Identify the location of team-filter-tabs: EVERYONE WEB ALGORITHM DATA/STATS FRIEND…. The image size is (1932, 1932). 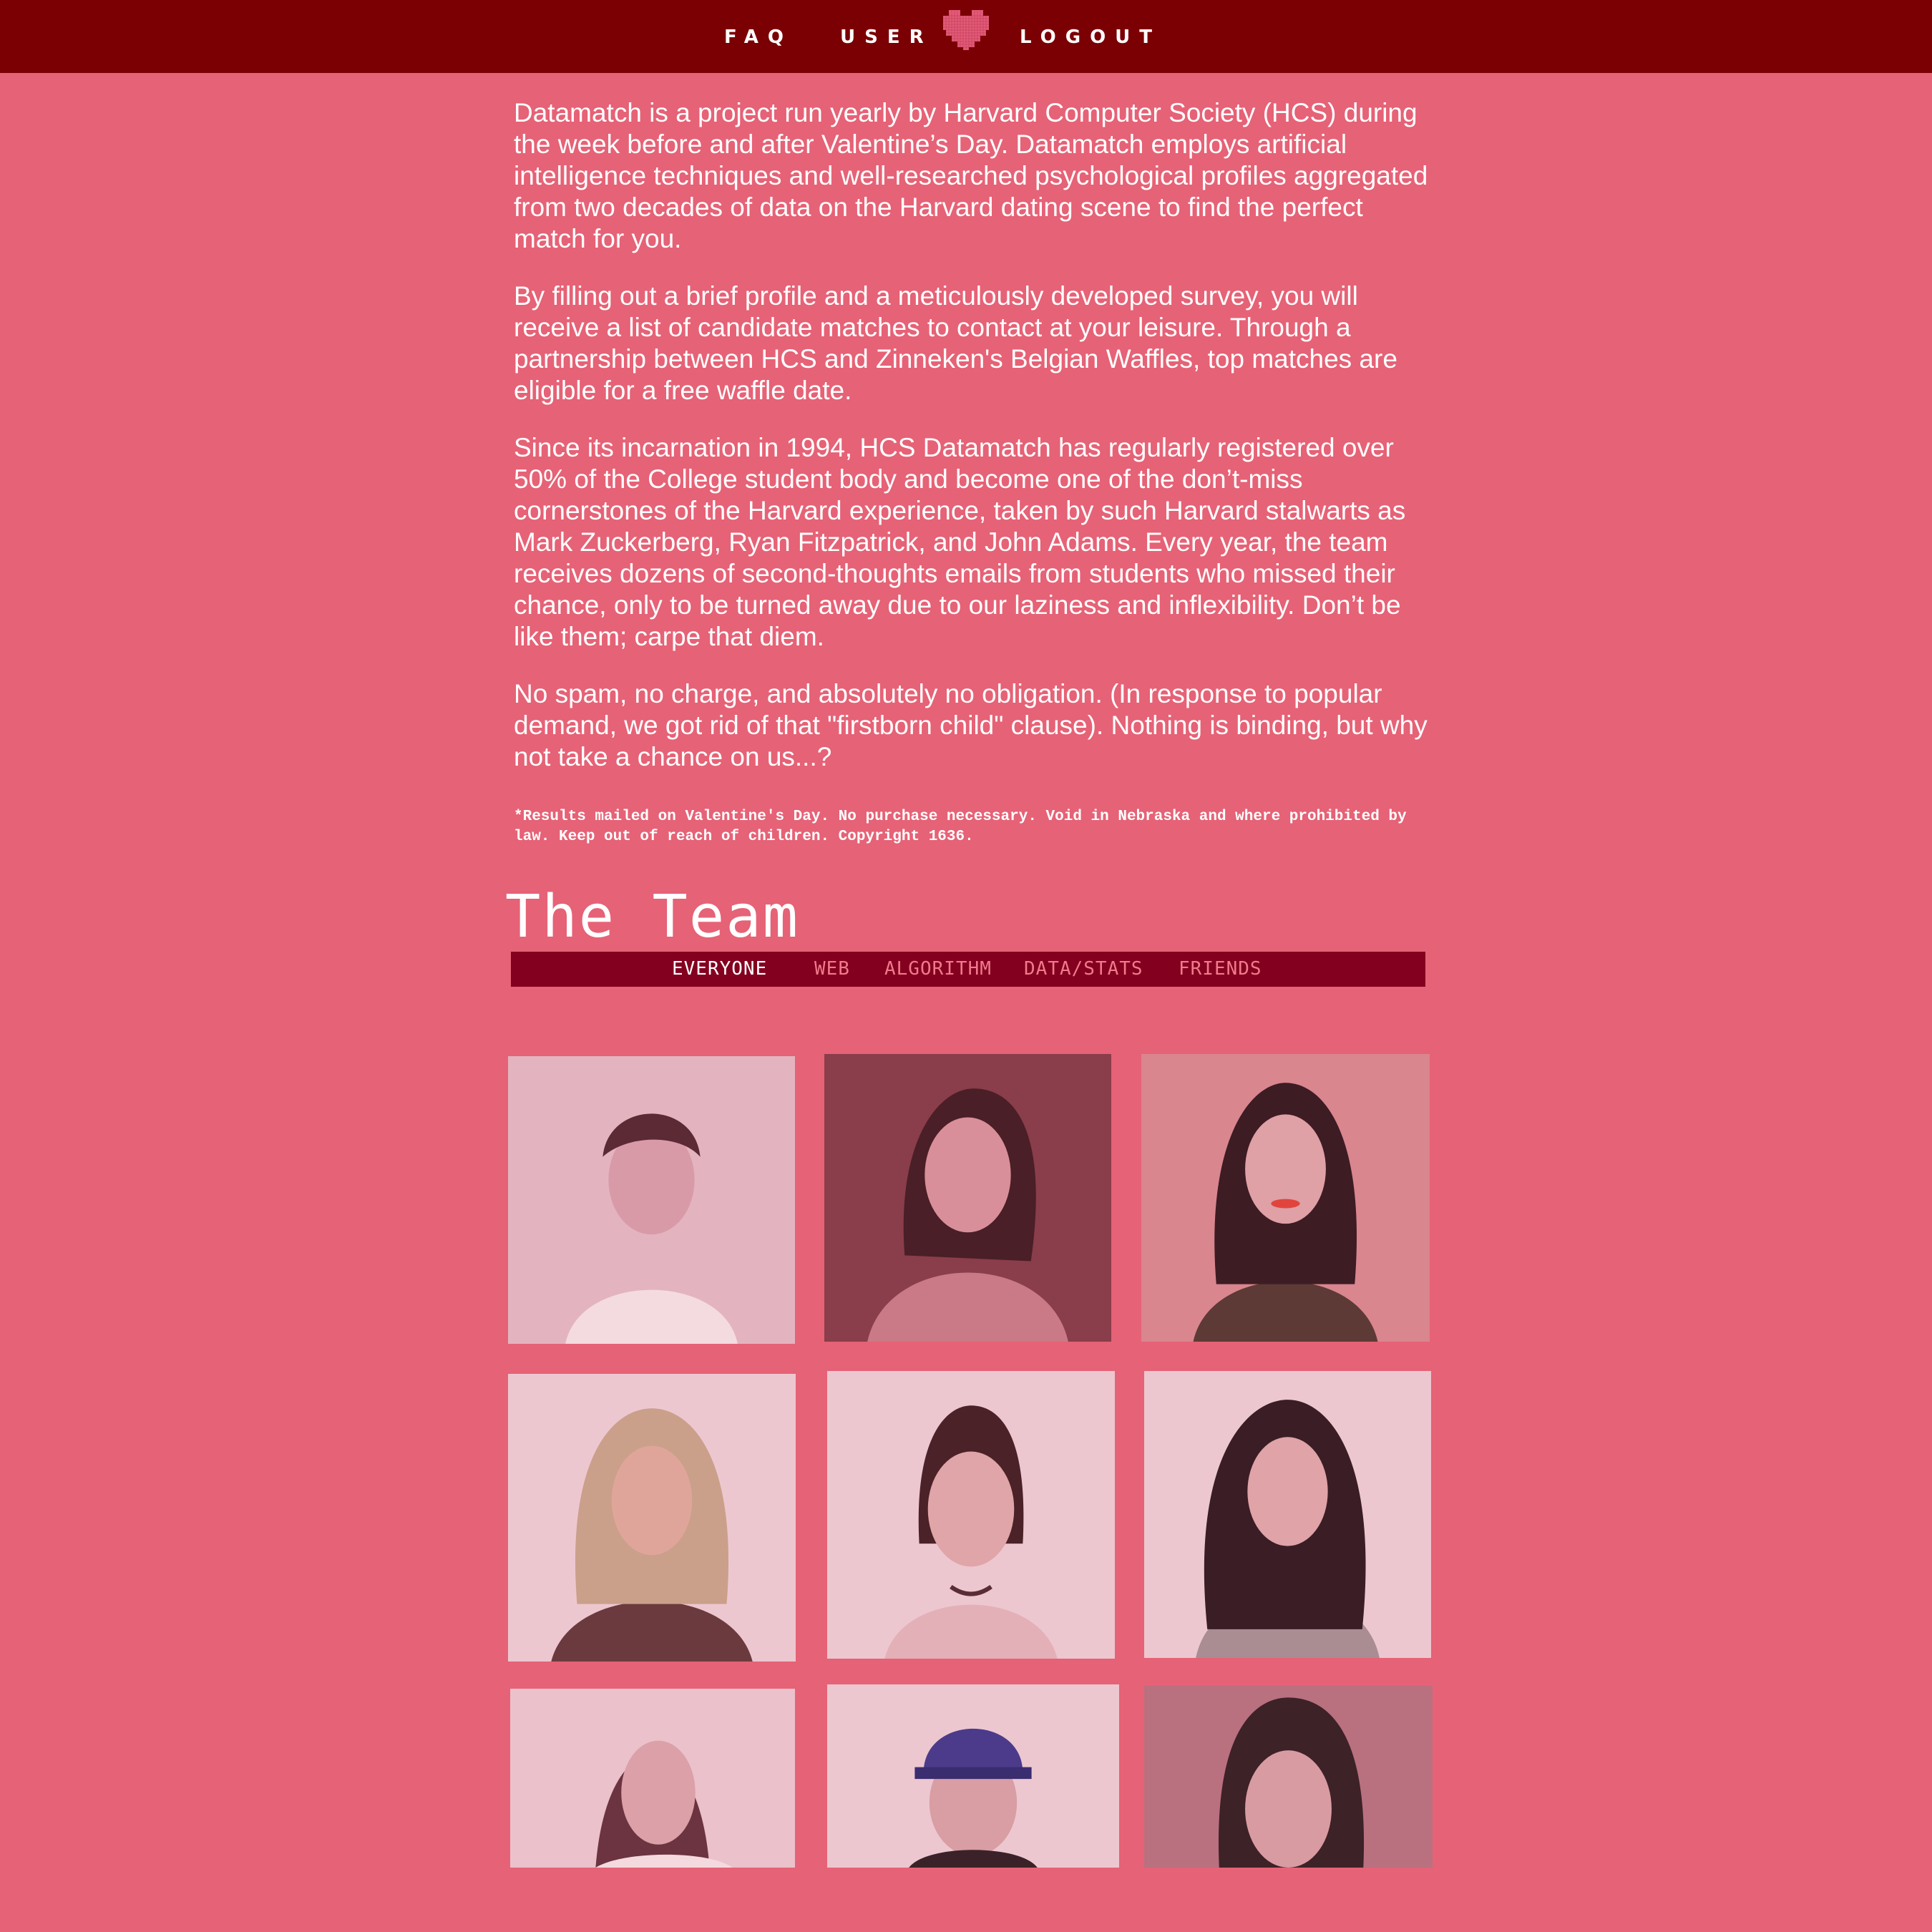
(968, 969).